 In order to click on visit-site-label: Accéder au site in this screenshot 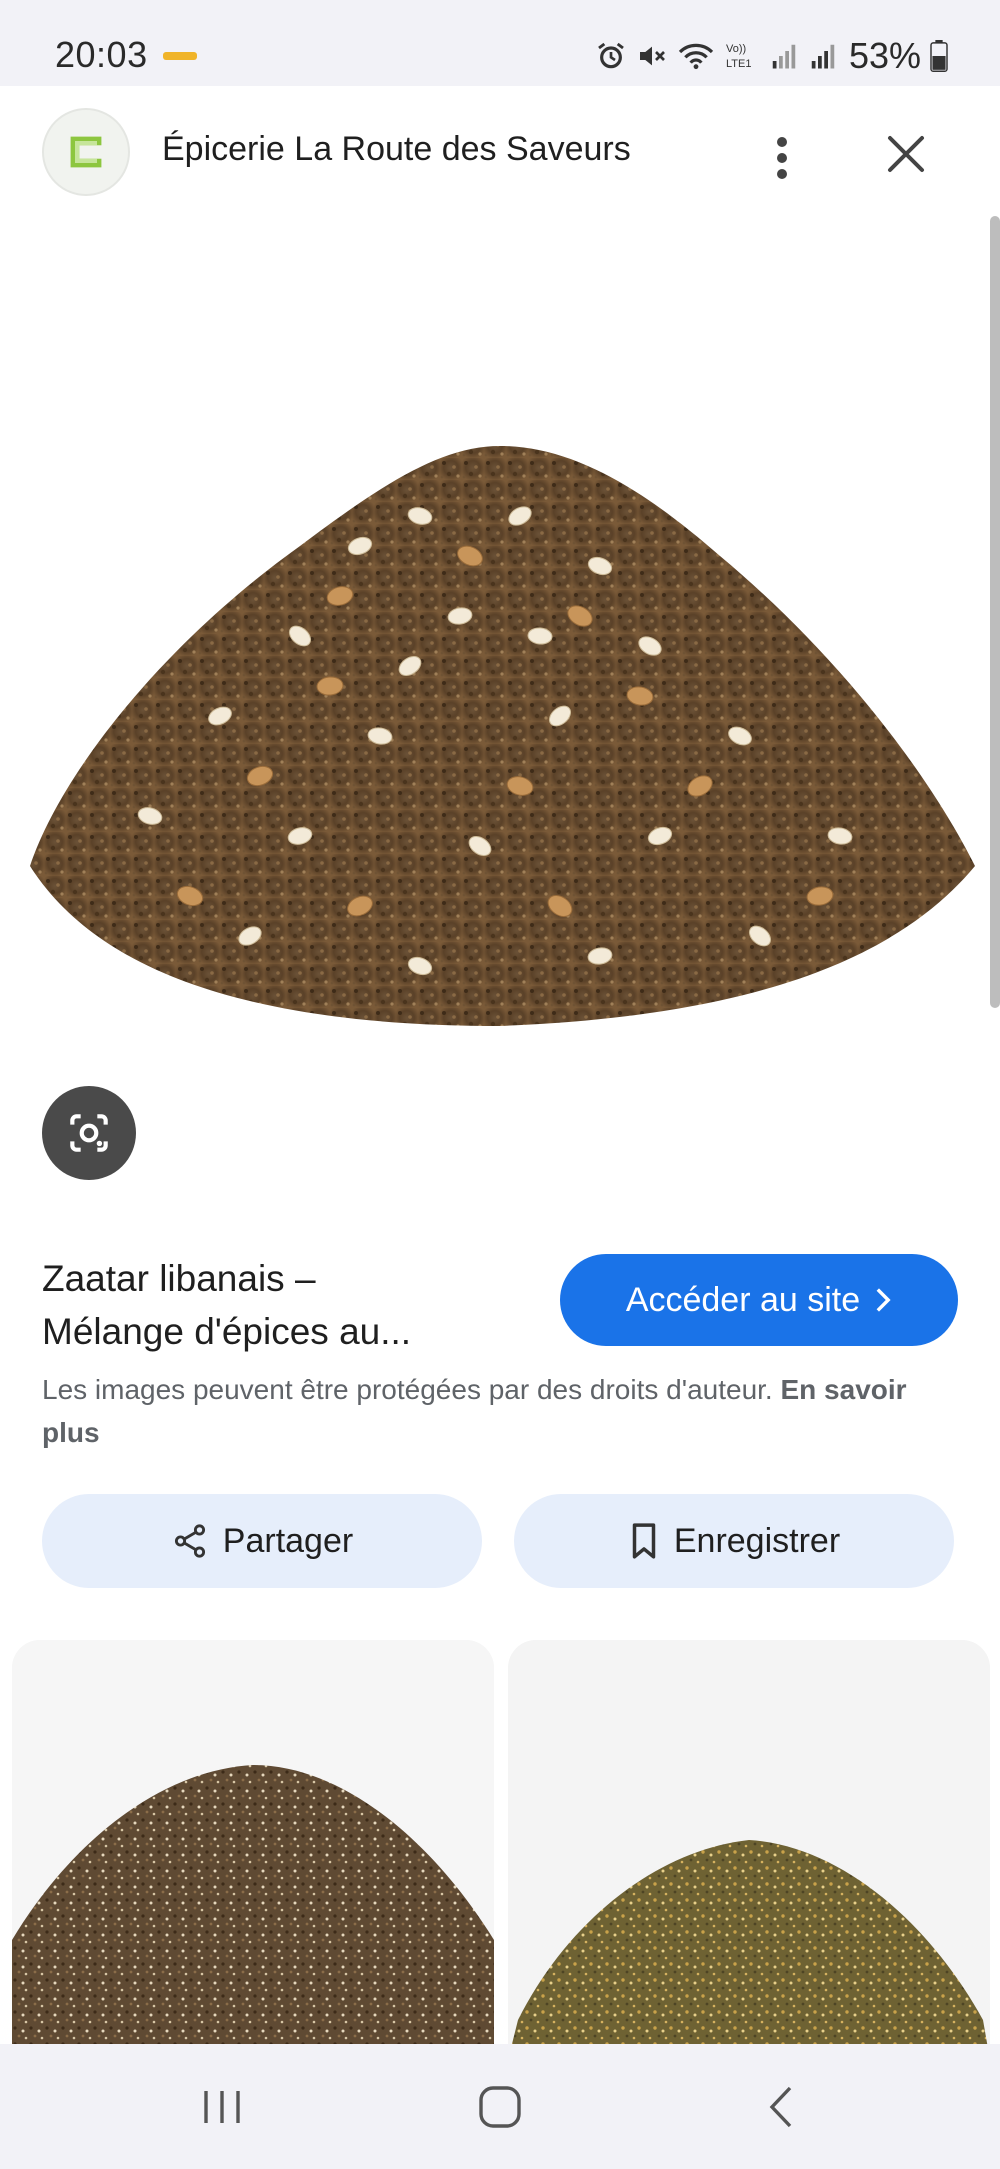, I will do `click(743, 1299)`.